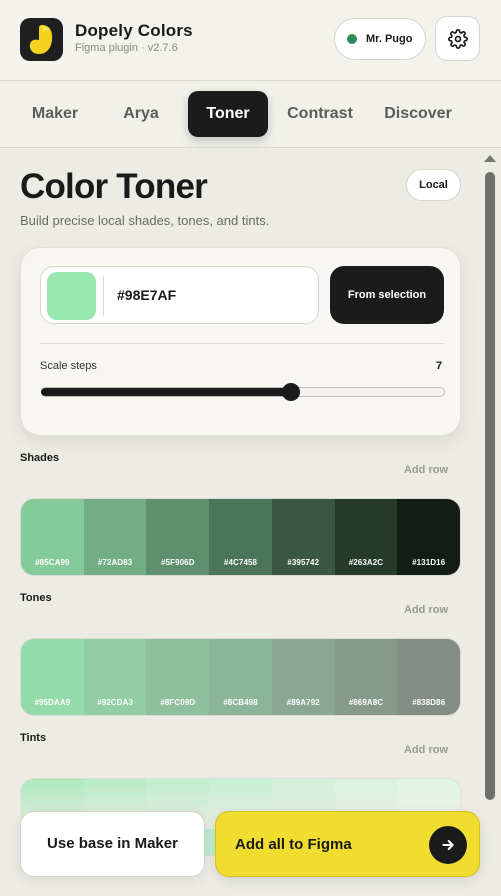 The width and height of the screenshot is (501, 896). What do you see at coordinates (418, 114) in the screenshot?
I see `tab-discover: Discover` at bounding box center [418, 114].